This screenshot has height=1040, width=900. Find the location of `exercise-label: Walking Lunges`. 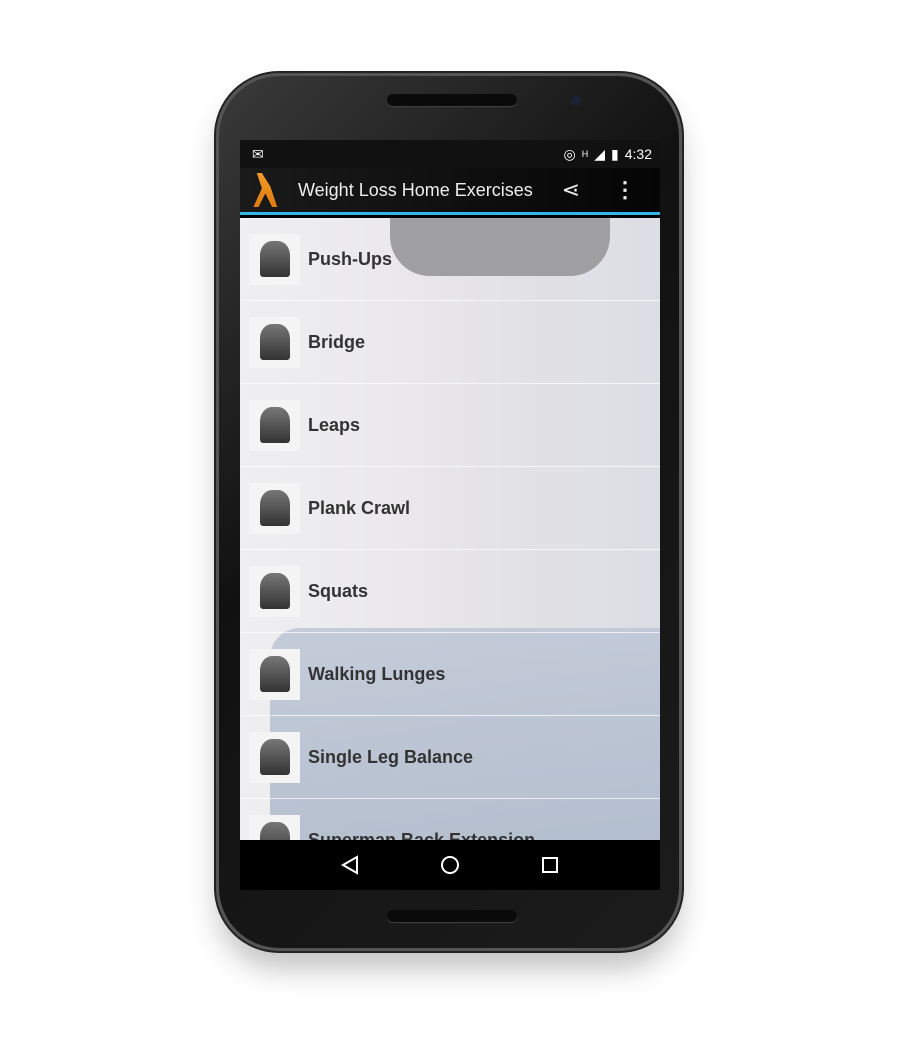

exercise-label: Walking Lunges is located at coordinates (377, 673).